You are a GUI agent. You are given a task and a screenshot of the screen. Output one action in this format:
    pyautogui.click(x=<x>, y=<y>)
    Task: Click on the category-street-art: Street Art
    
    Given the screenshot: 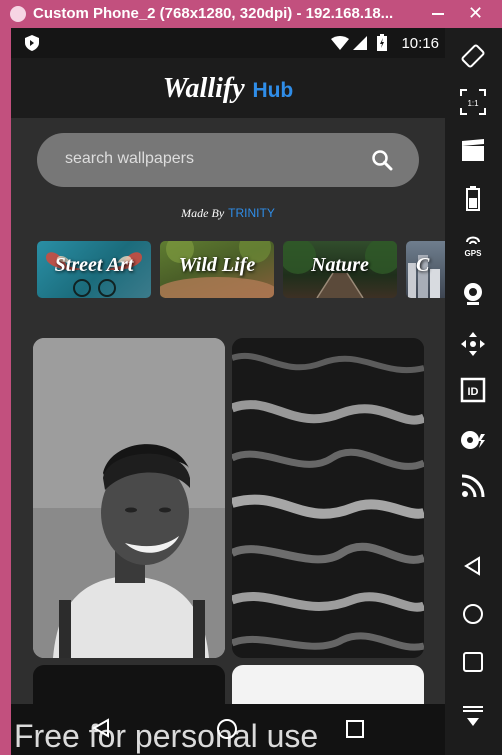 What is the action you would take?
    pyautogui.click(x=94, y=269)
    